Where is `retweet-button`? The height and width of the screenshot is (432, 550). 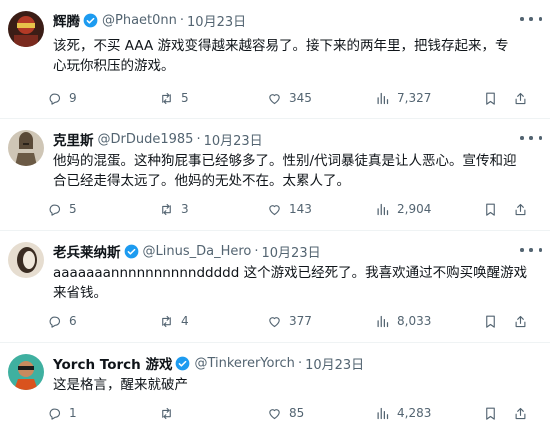
retweet-button is located at coordinates (170, 413).